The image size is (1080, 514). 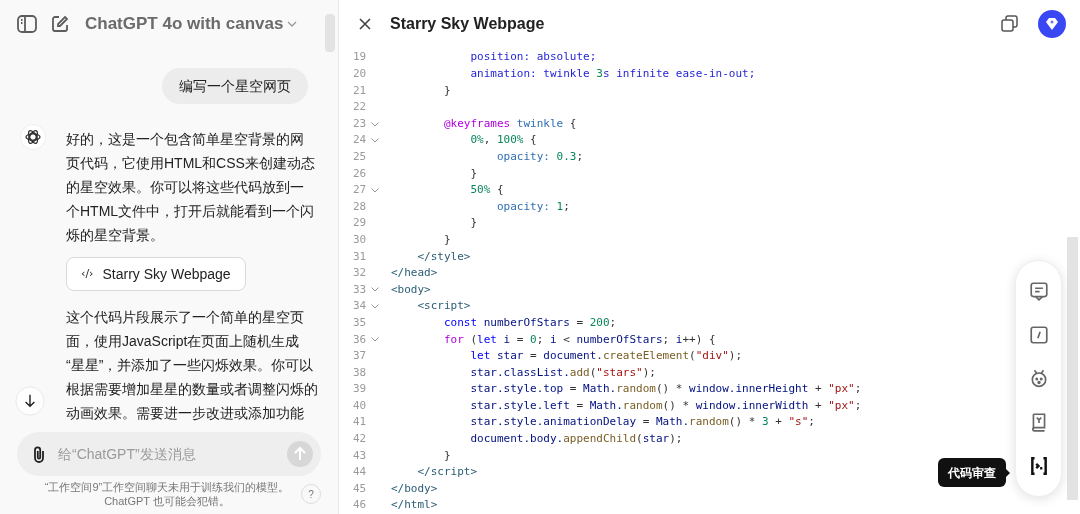 What do you see at coordinates (360, 256) in the screenshot?
I see `line-number: 31` at bounding box center [360, 256].